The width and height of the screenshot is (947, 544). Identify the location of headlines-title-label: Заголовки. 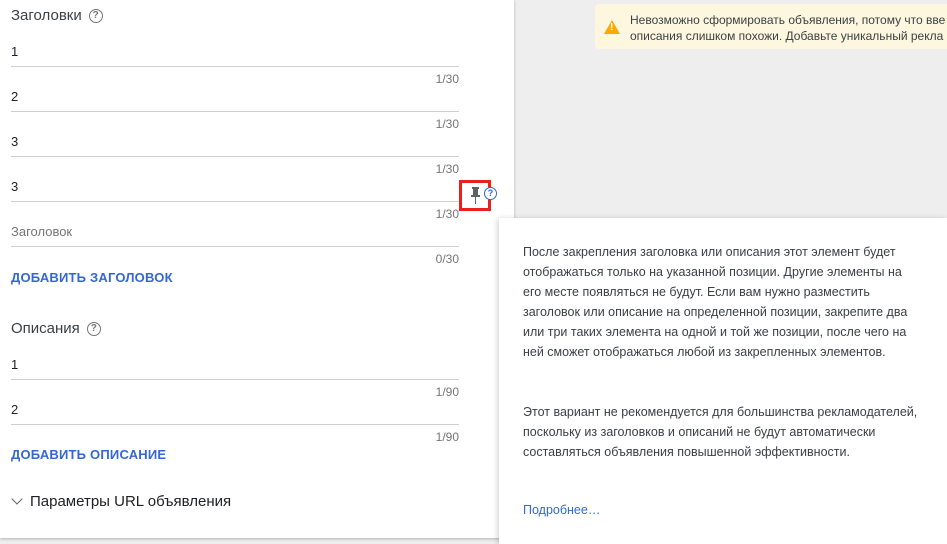
(46, 15).